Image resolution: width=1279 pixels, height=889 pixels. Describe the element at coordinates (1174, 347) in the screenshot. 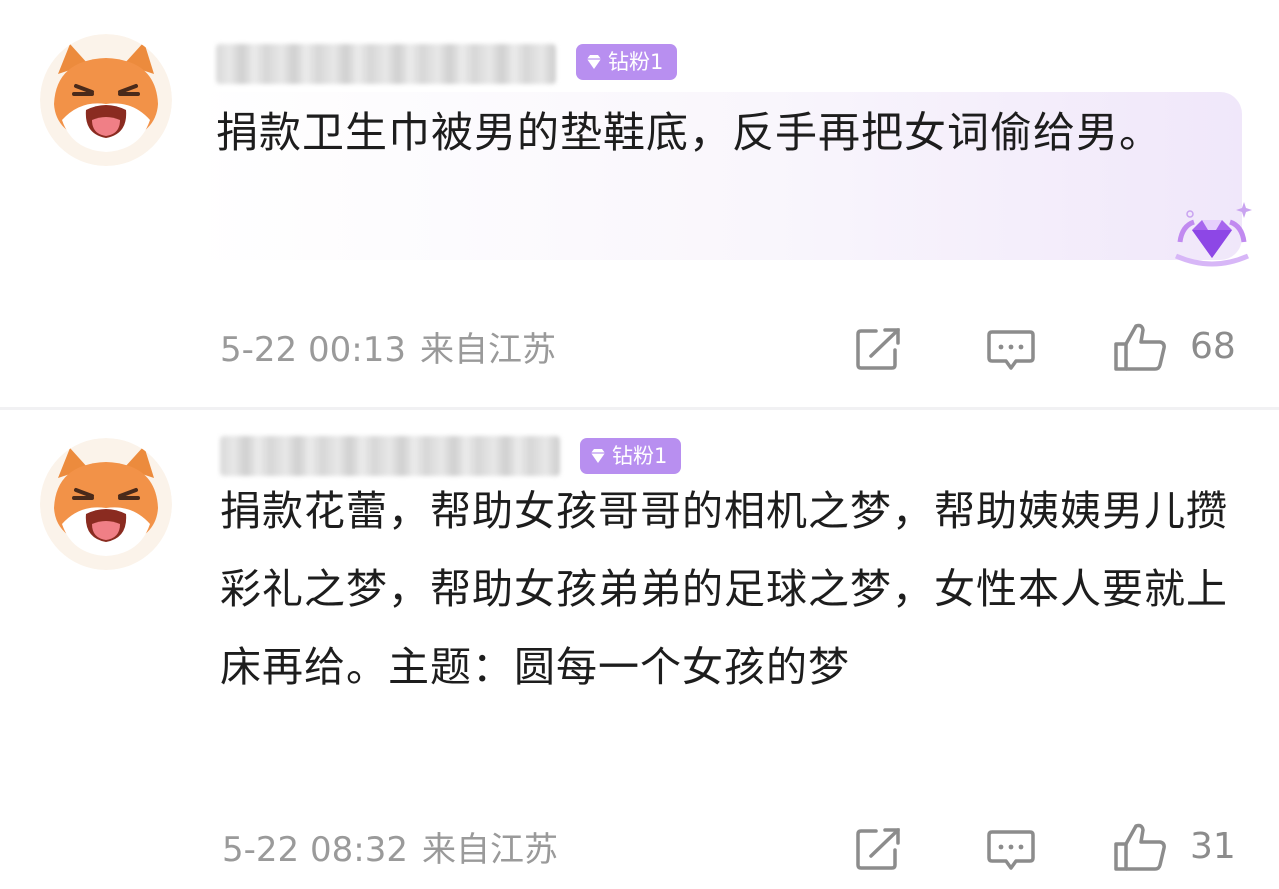

I see `like-button: 68` at that location.